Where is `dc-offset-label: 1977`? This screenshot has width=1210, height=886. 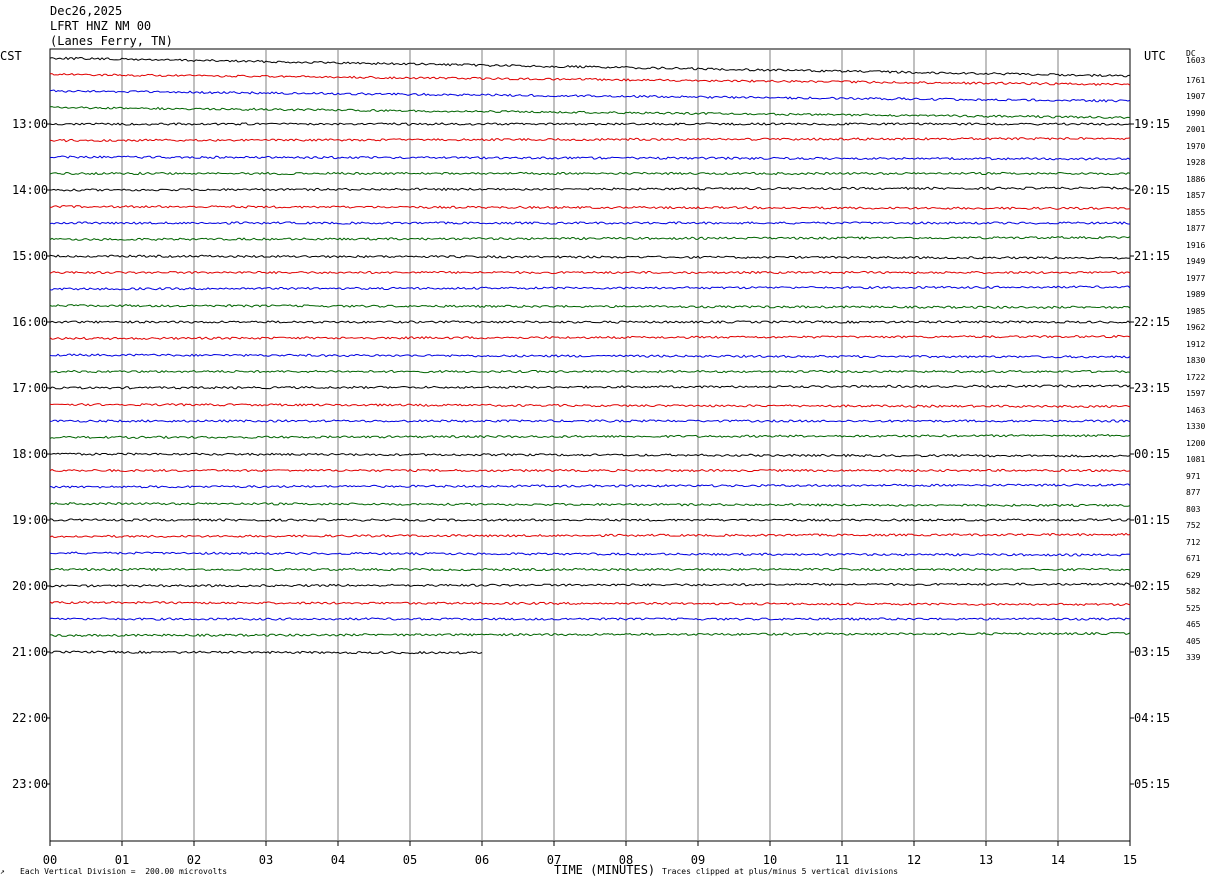 dc-offset-label: 1977 is located at coordinates (1196, 278).